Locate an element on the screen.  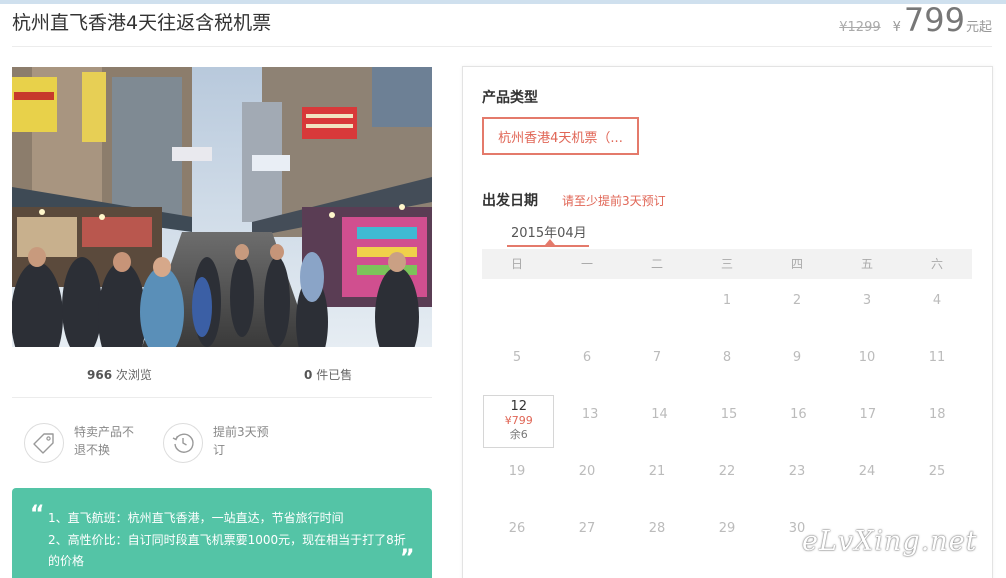
weekday-label: 二 is located at coordinates (656, 264).